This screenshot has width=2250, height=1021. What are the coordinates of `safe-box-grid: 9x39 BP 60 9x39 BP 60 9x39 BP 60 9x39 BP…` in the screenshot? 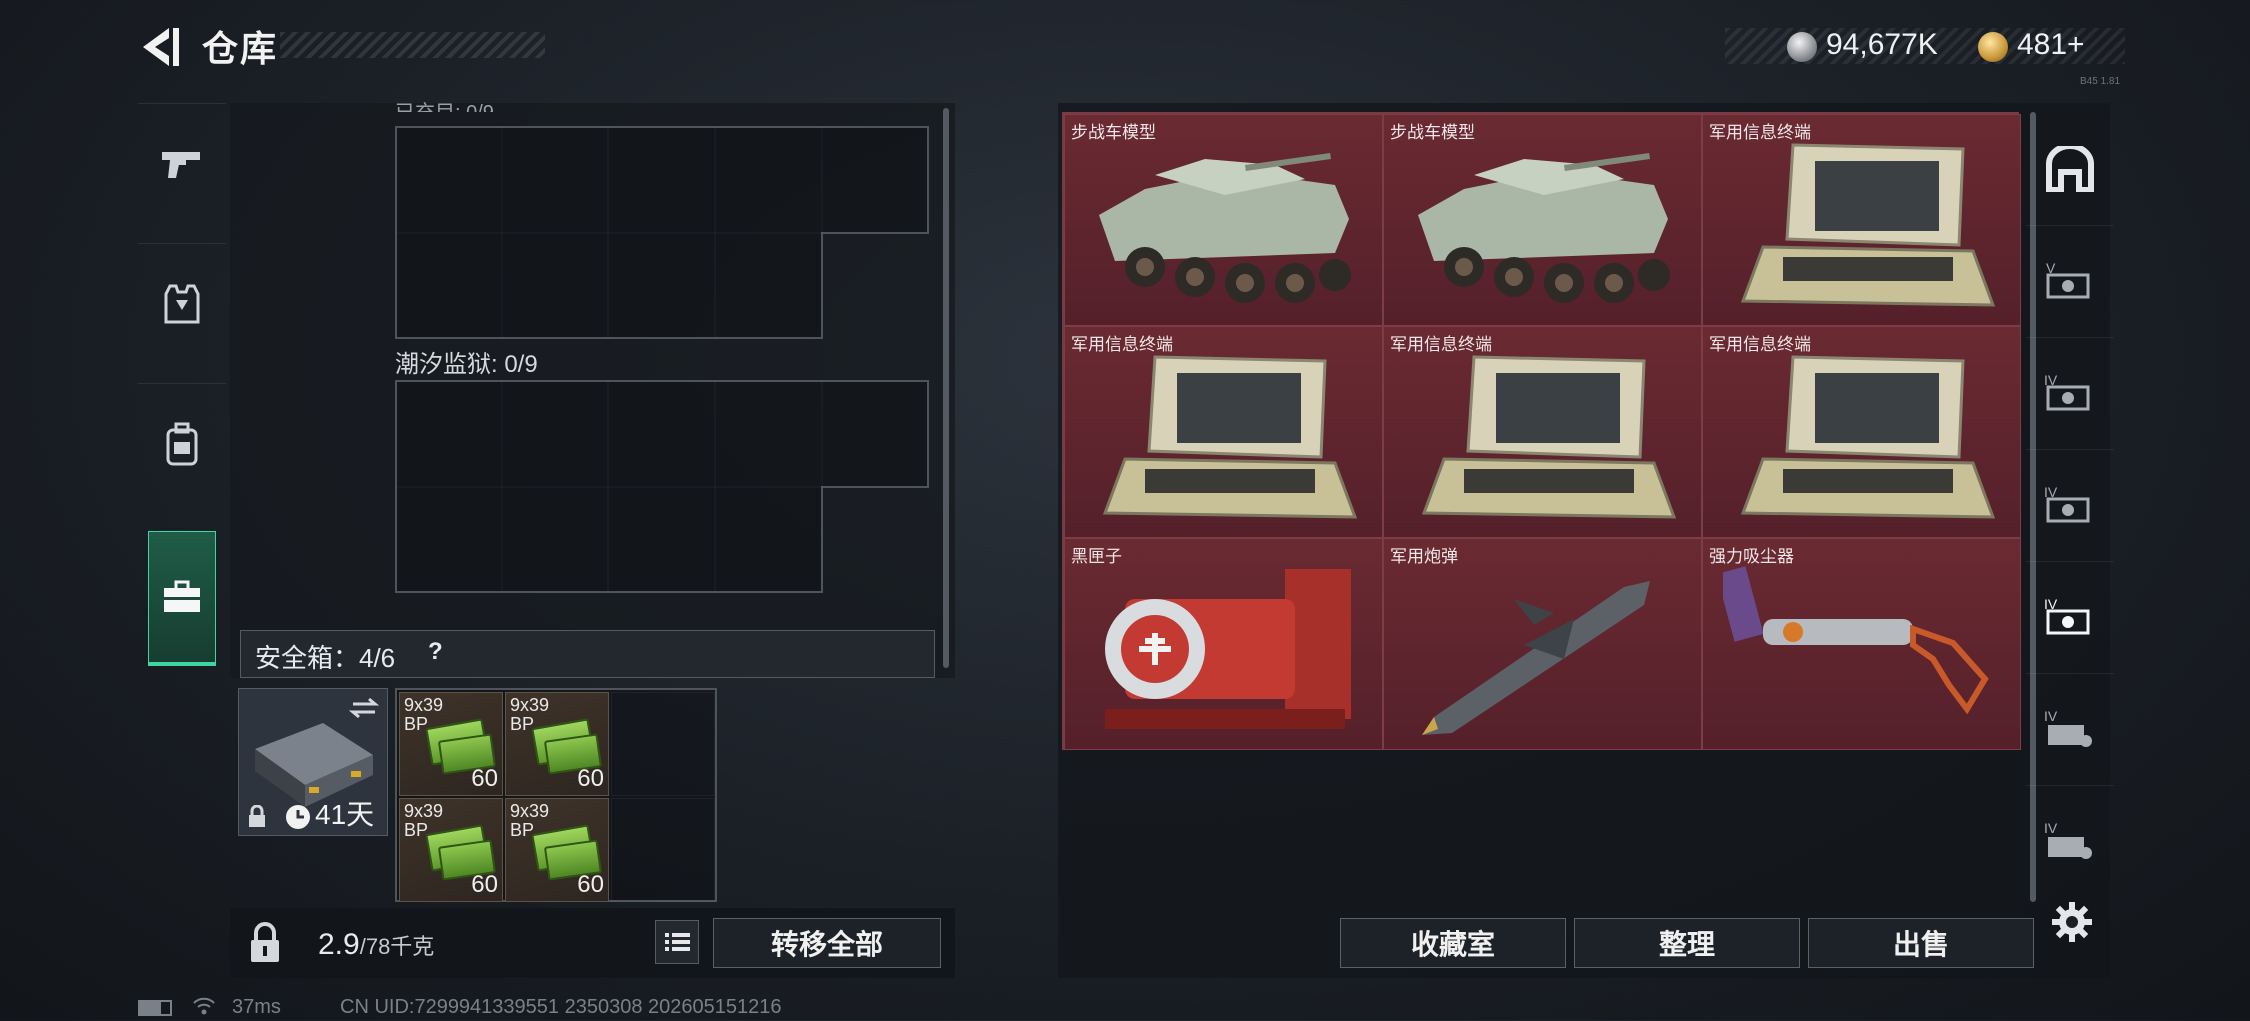 It's located at (556, 795).